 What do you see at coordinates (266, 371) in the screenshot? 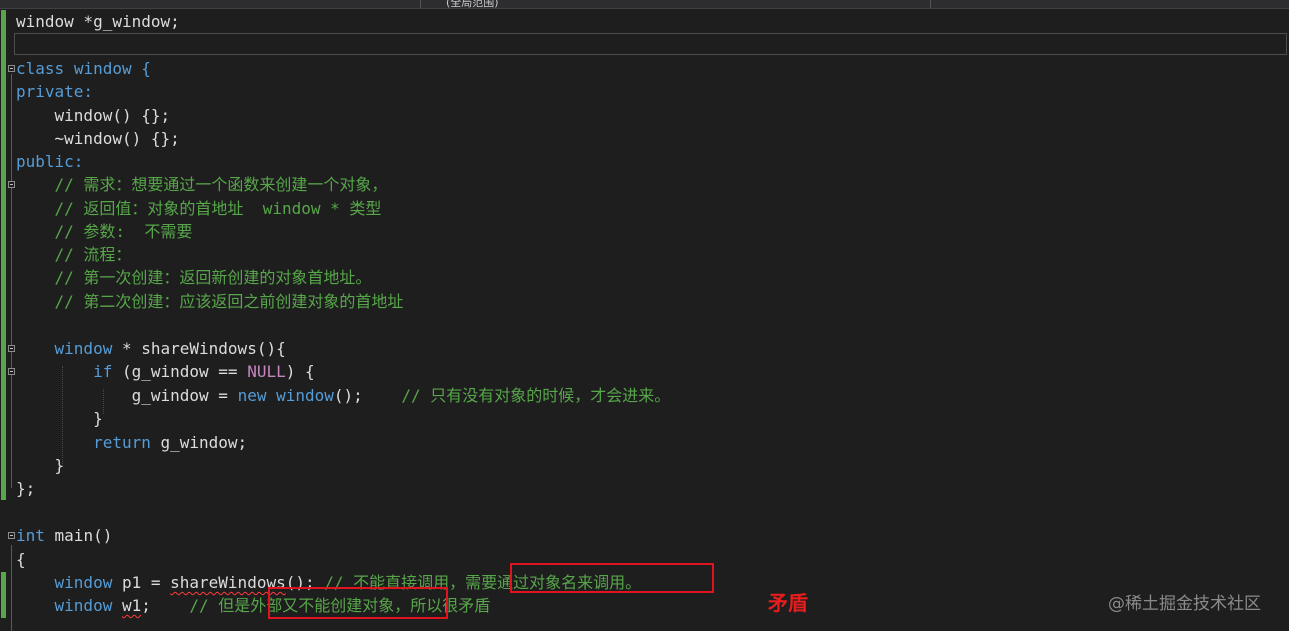
I see `macro-null: NULL` at bounding box center [266, 371].